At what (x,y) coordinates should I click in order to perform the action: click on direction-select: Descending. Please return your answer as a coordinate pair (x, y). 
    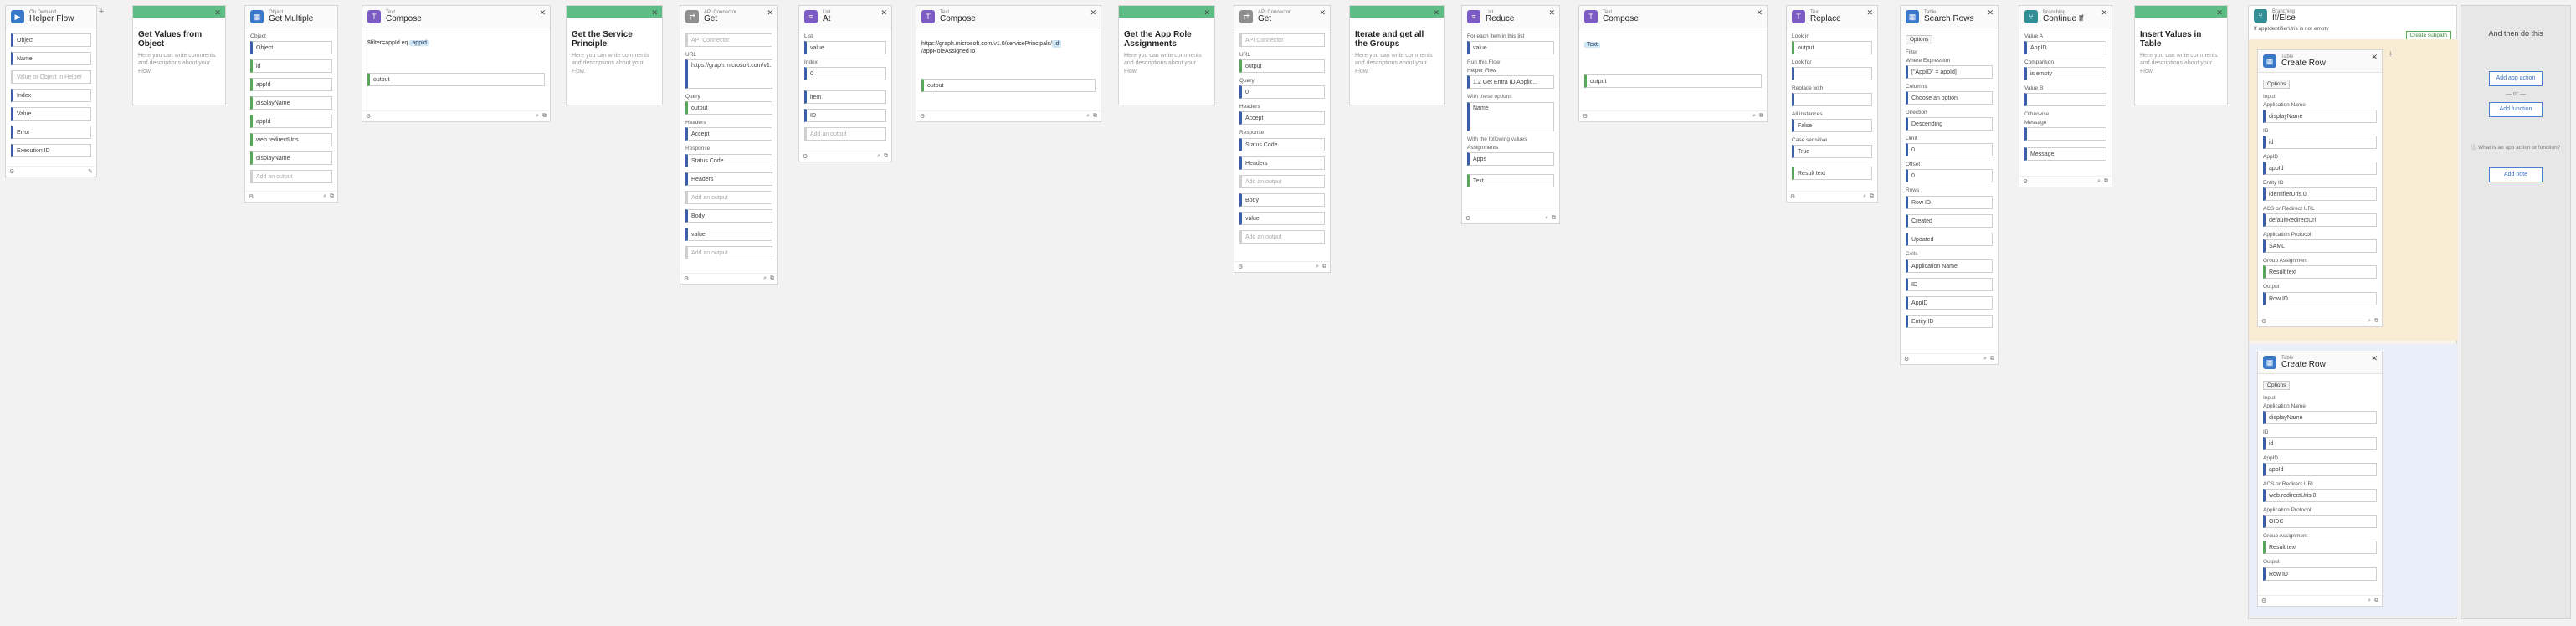
    Looking at the image, I should click on (1949, 124).